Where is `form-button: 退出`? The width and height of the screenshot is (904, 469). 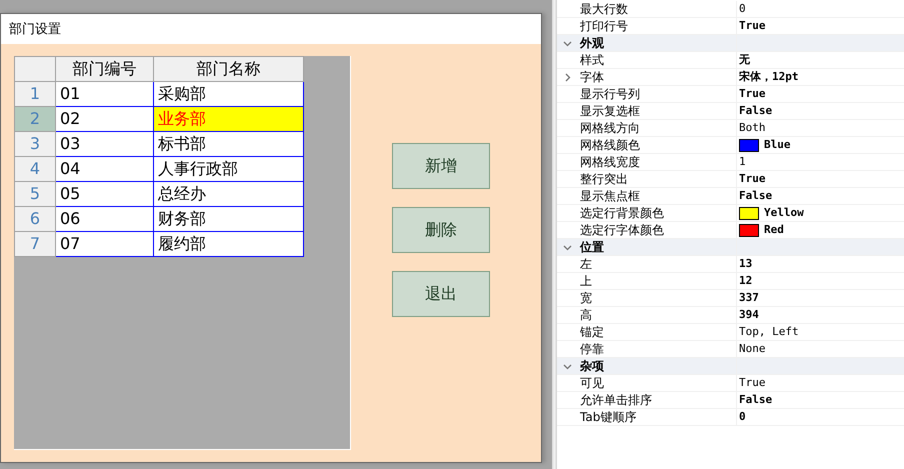 form-button: 退出 is located at coordinates (441, 294).